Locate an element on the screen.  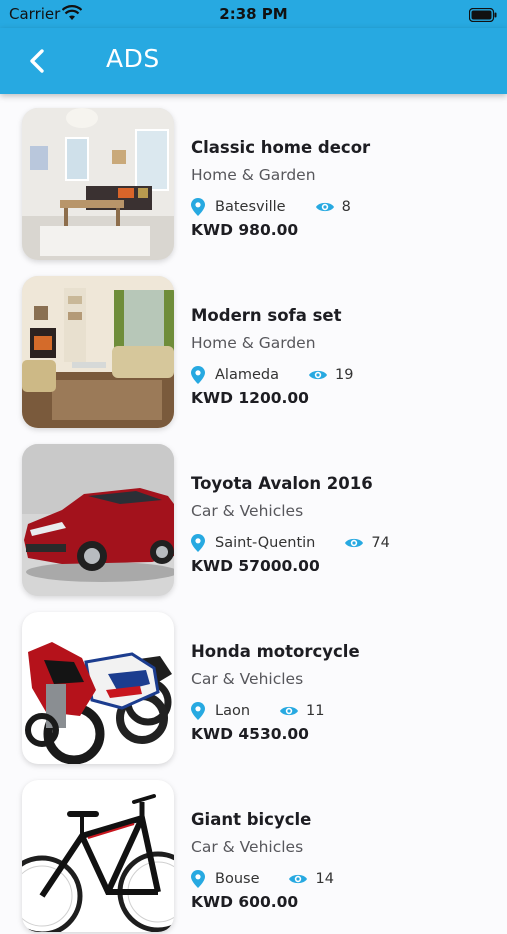
ad-location: Bouse is located at coordinates (237, 879).